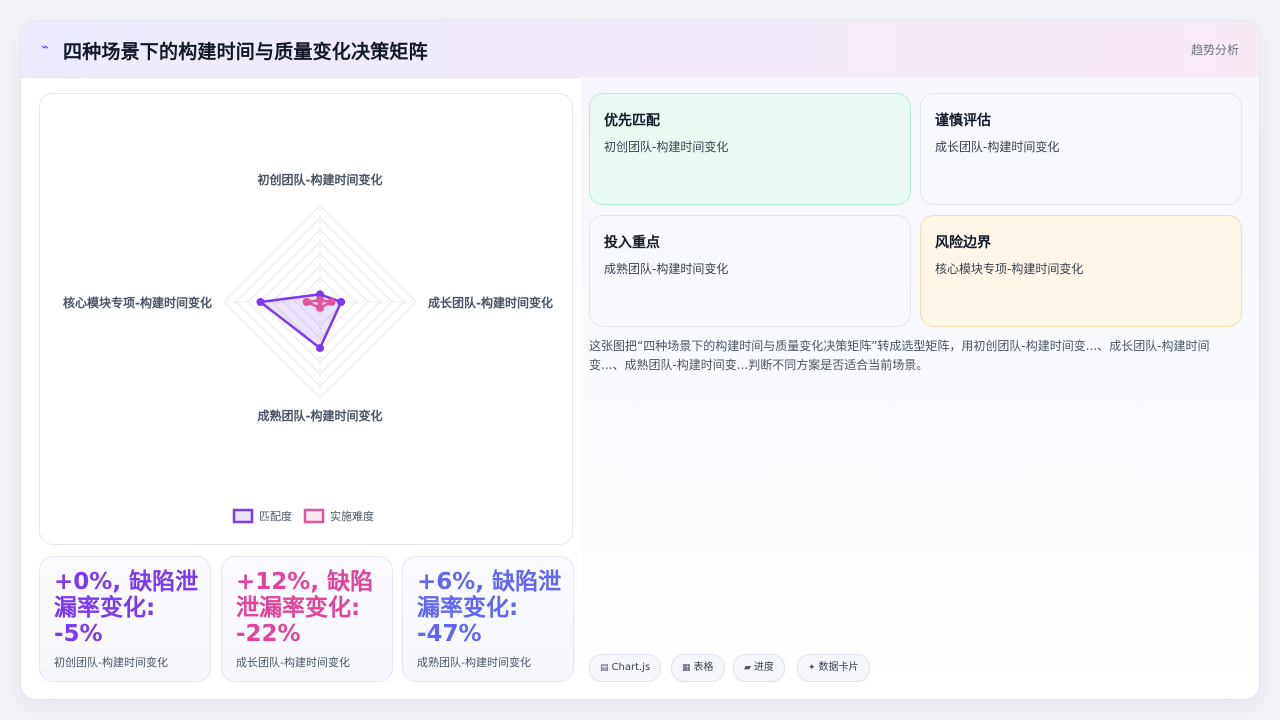 Image resolution: width=1280 pixels, height=720 pixels. I want to click on tag-data-card: ✦ 数据卡片, so click(833, 668).